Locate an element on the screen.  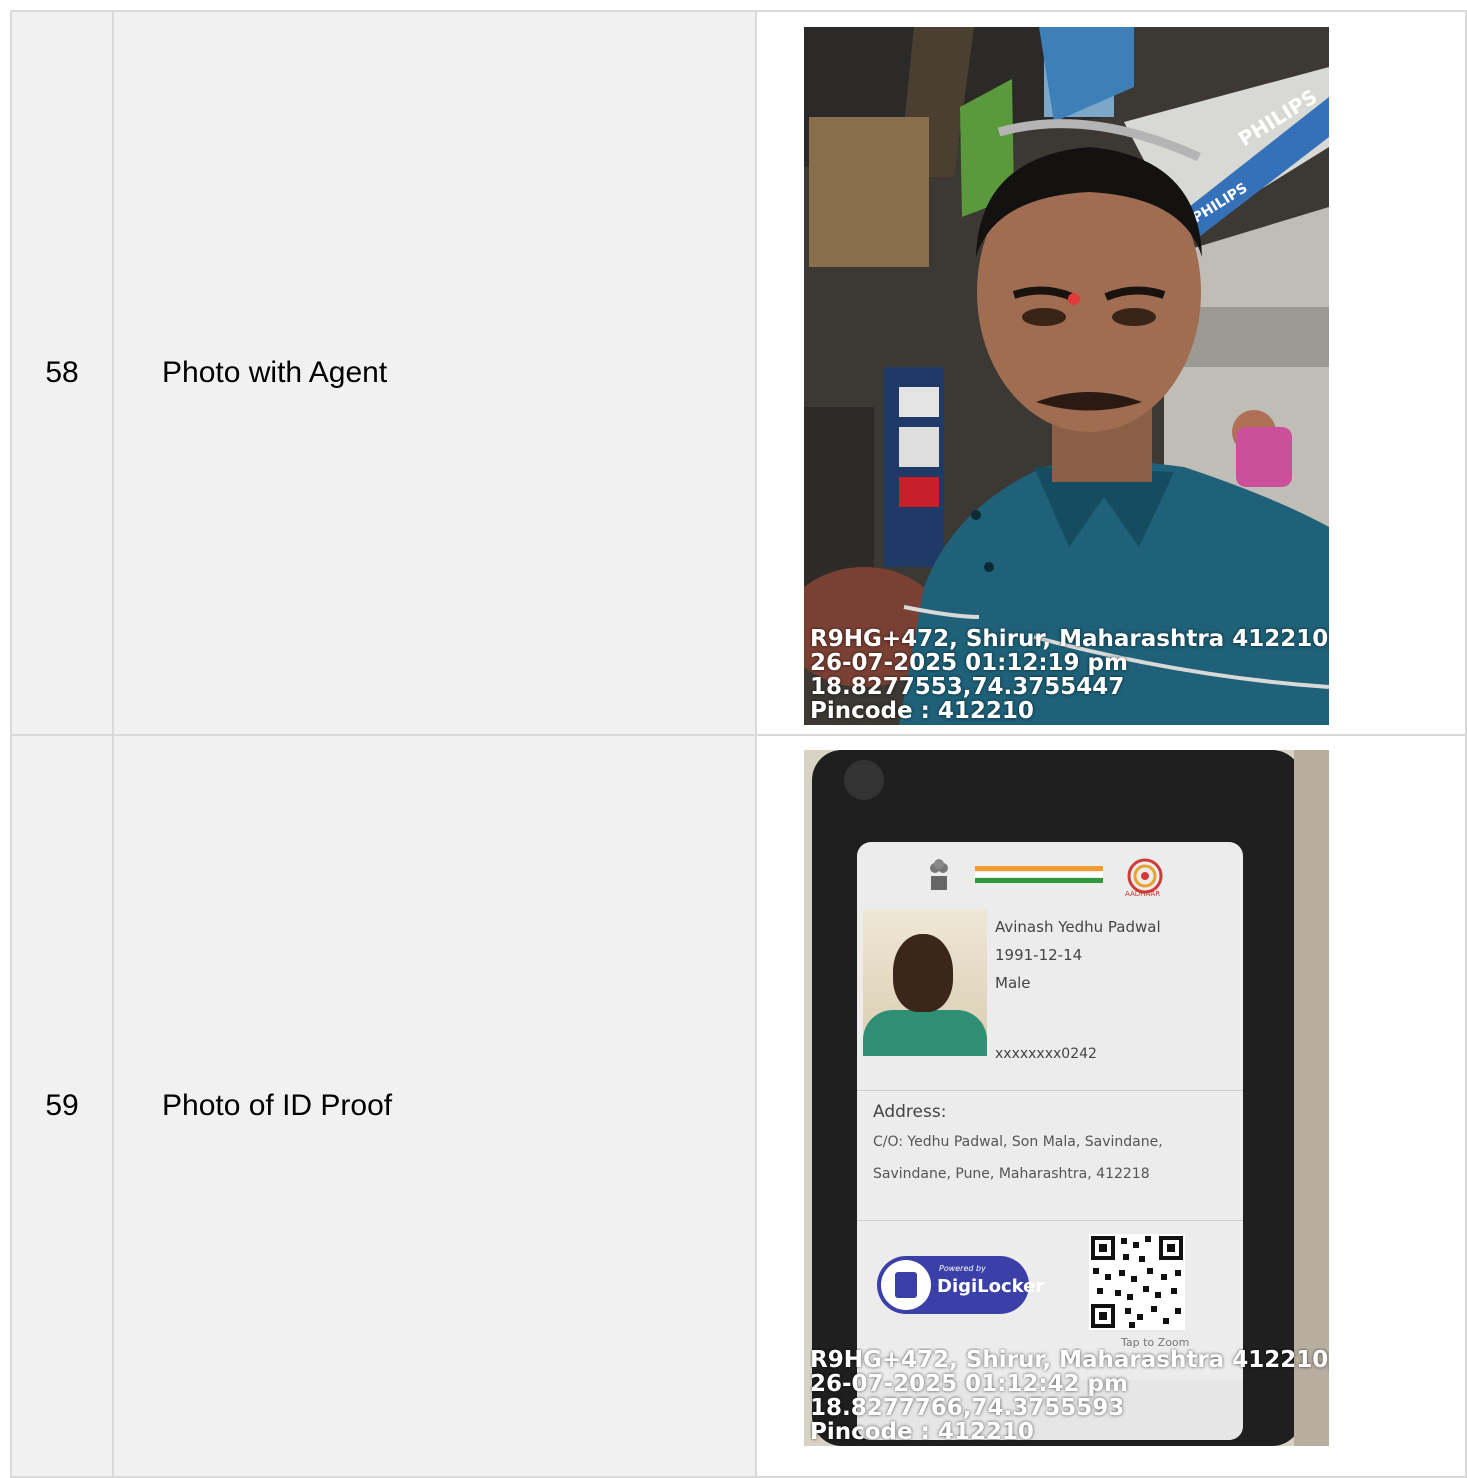
aadhaar-logo-text: AADHAAR is located at coordinates (1143, 894).